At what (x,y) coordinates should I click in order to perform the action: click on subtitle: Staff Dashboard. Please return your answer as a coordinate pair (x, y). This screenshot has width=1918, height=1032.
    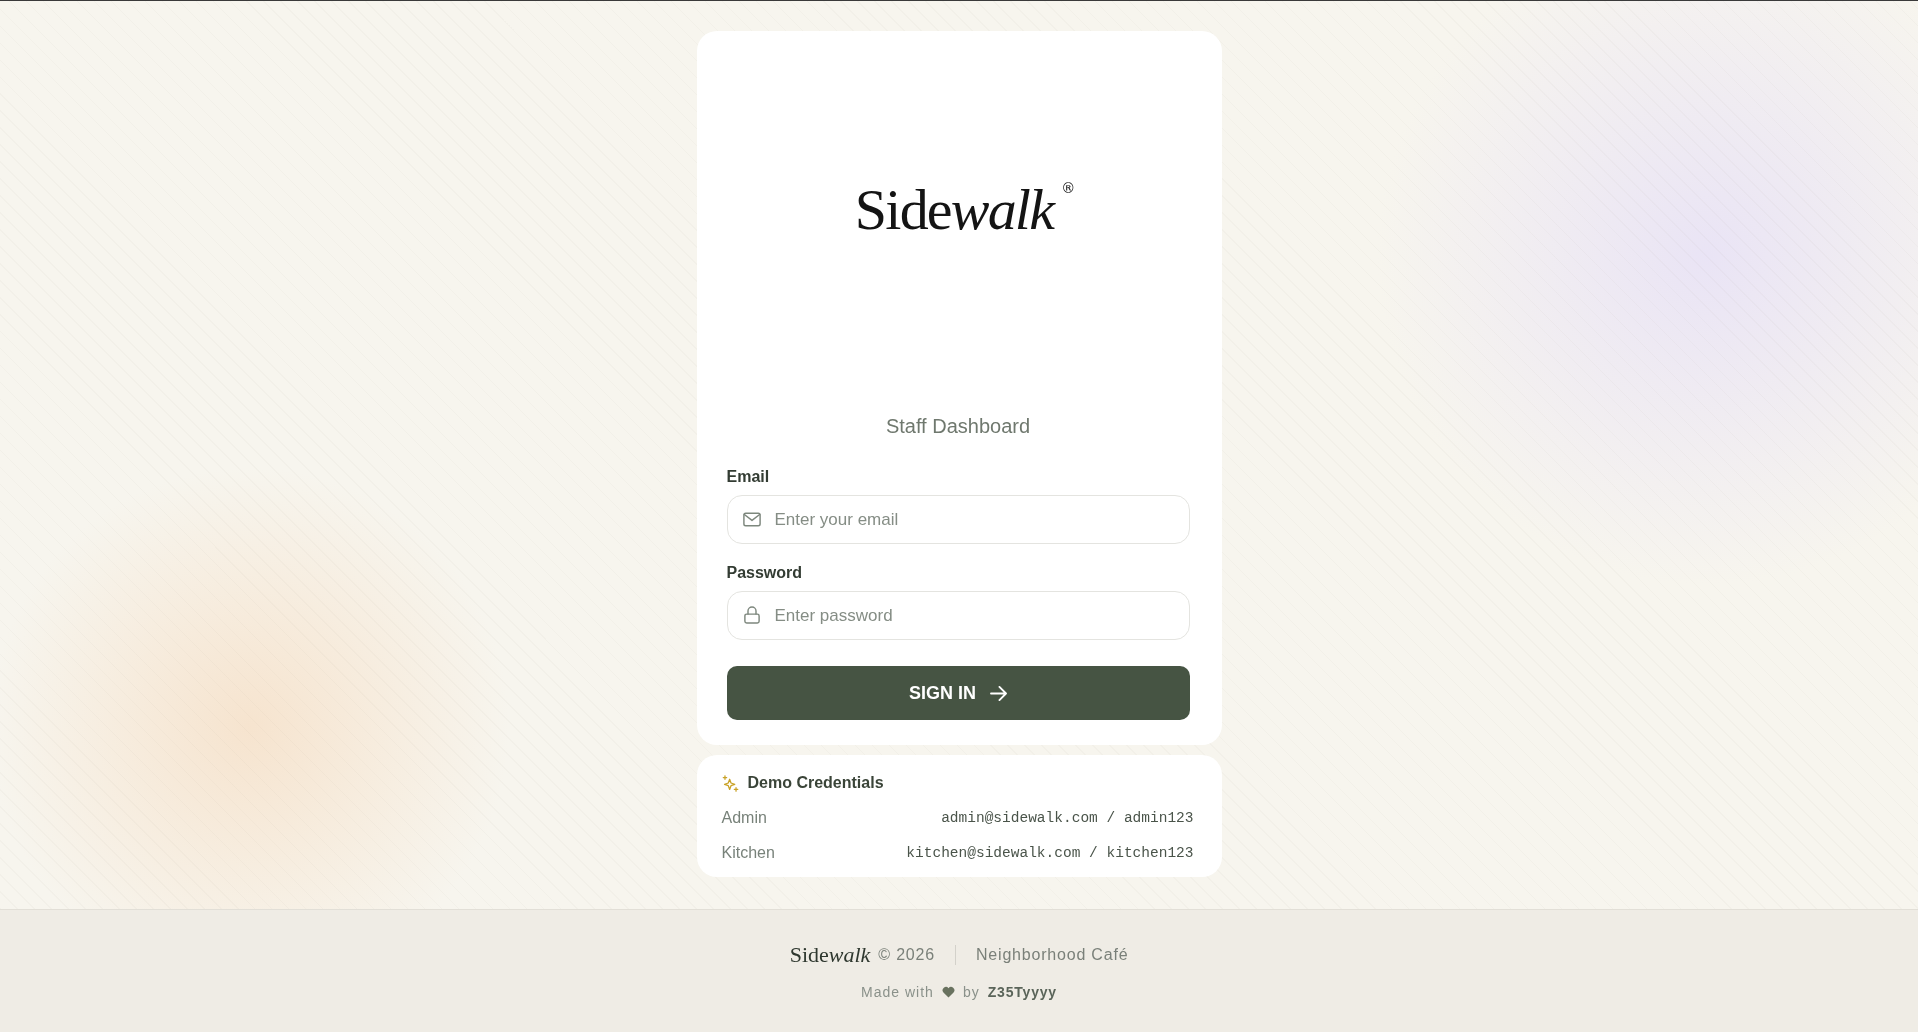
    Looking at the image, I should click on (958, 426).